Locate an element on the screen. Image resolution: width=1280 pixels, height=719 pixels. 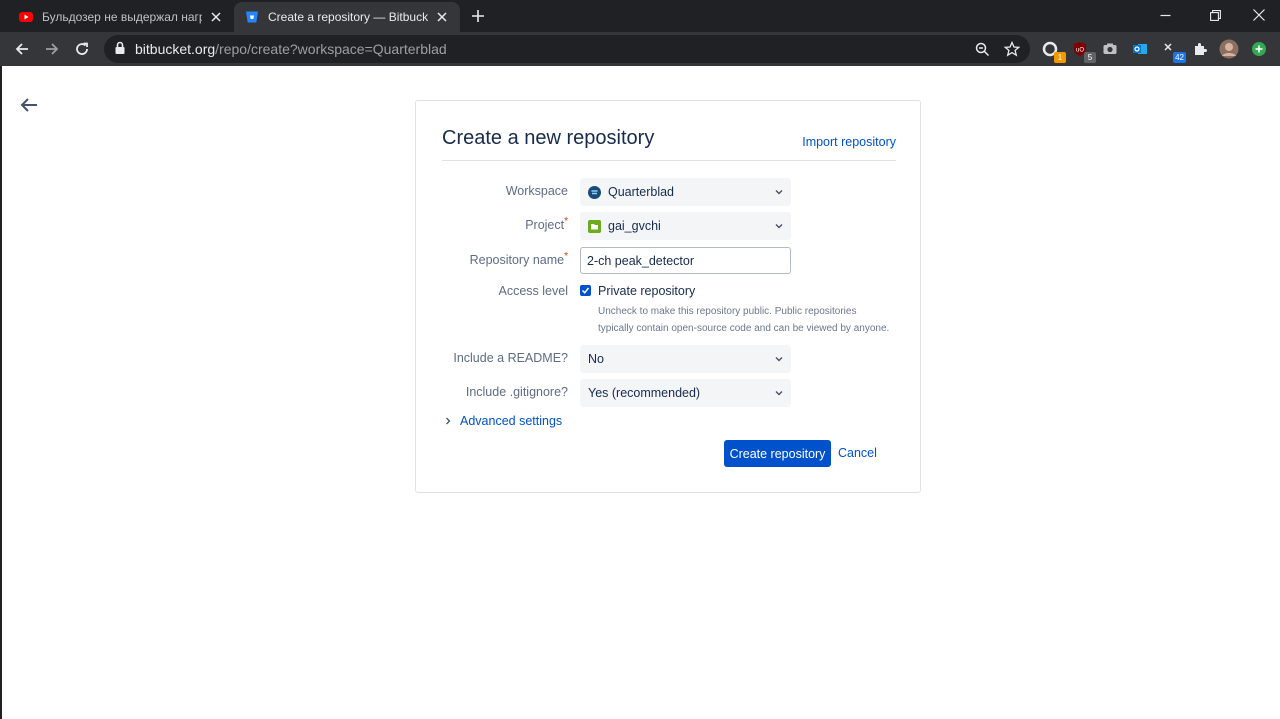
ublock-icon: uO 5 is located at coordinates (1083, 51).